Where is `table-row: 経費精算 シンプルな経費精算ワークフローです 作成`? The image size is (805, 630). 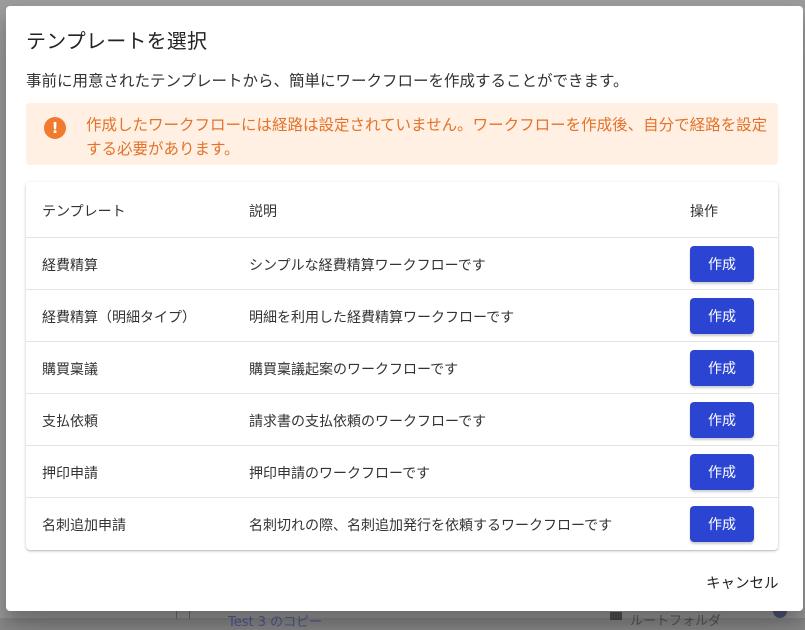 table-row: 経費精算 シンプルな経費精算ワークフローです 作成 is located at coordinates (402, 264).